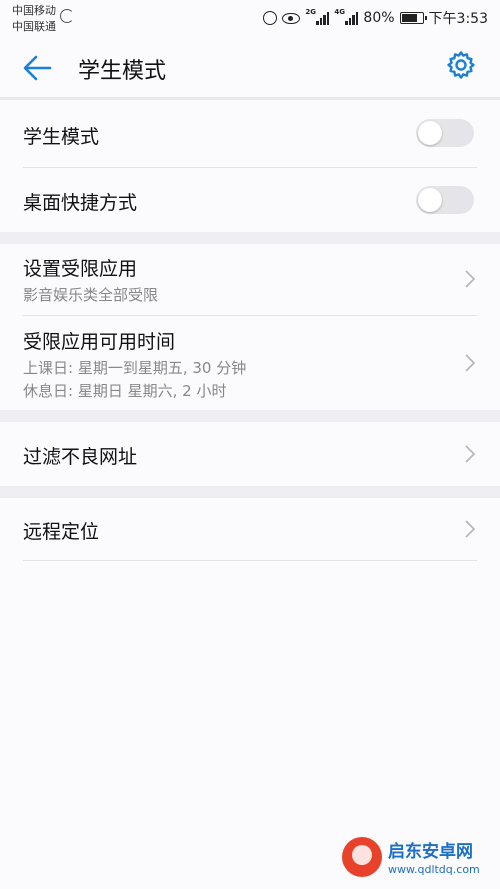 The width and height of the screenshot is (500, 889). I want to click on restricted-apps-label: 设置受限应用, so click(80, 269).